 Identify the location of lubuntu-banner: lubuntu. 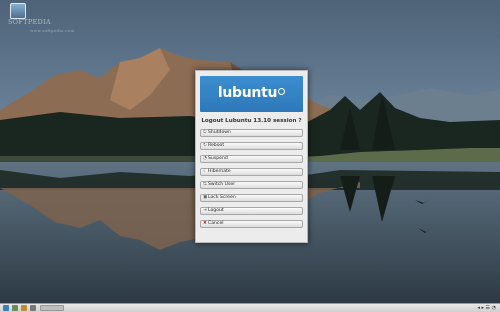
(251, 94).